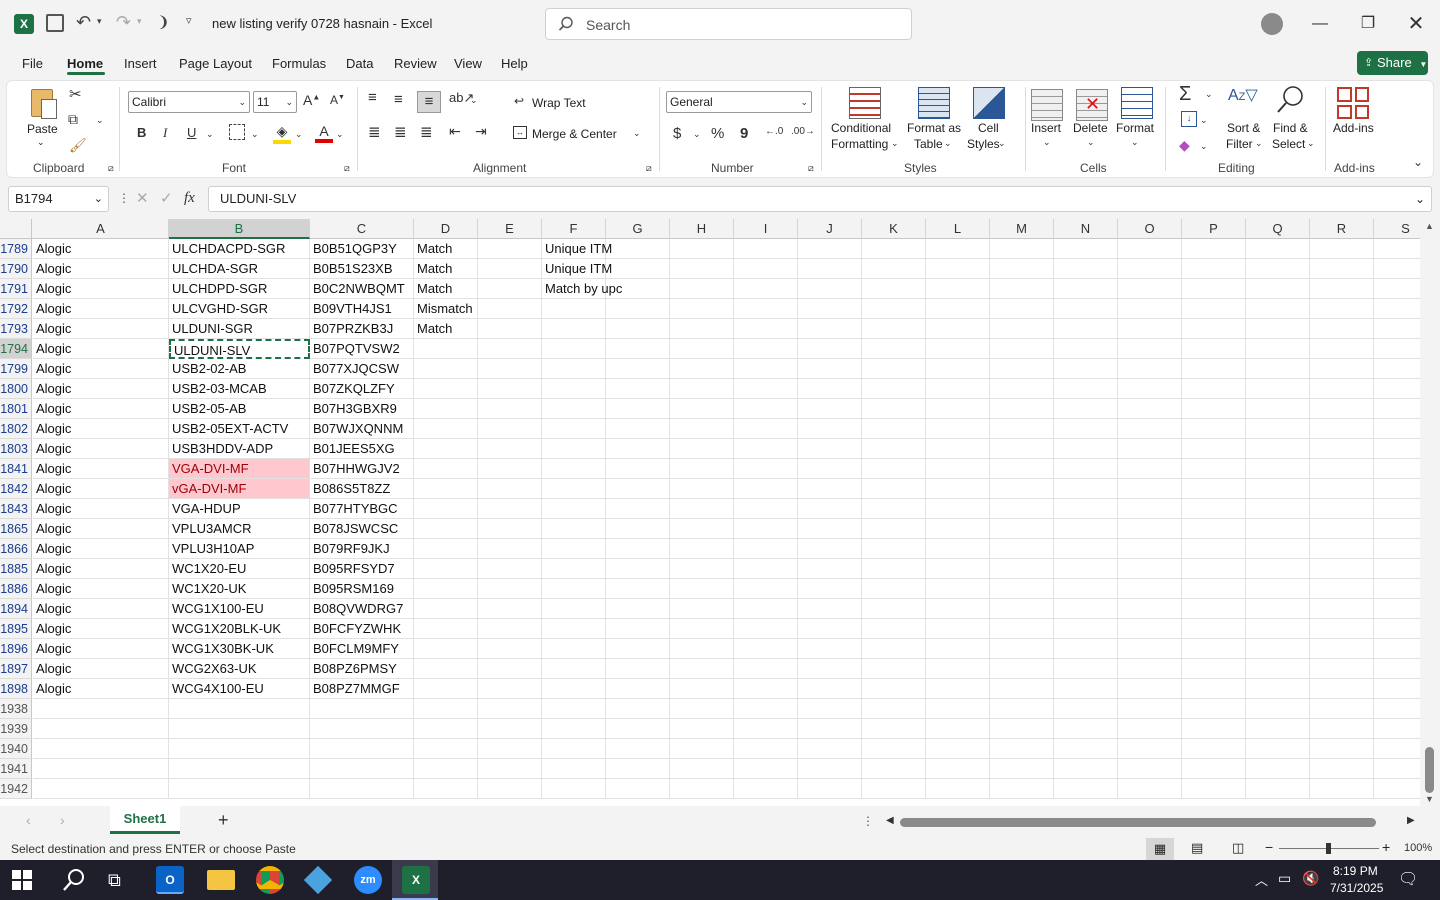 The image size is (1440, 900). Describe the element at coordinates (1397, 229) in the screenshot. I see `column-header-s: S` at that location.